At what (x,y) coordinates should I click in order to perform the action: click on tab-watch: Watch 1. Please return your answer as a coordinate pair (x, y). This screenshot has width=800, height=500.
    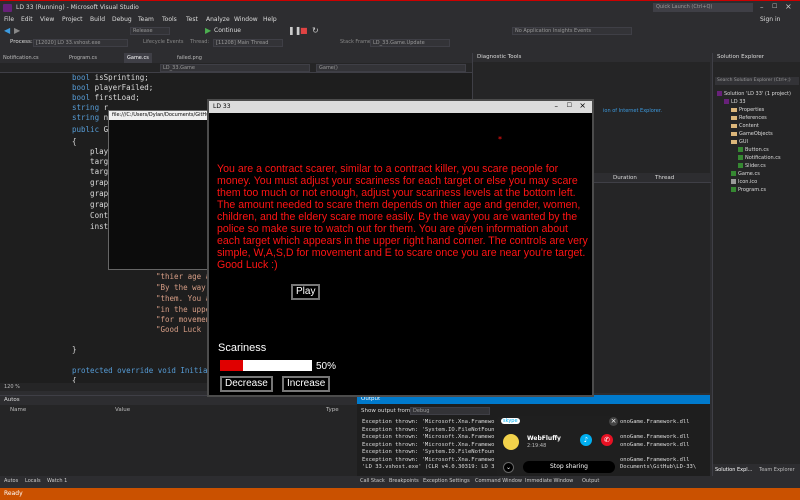
    Looking at the image, I should click on (57, 481).